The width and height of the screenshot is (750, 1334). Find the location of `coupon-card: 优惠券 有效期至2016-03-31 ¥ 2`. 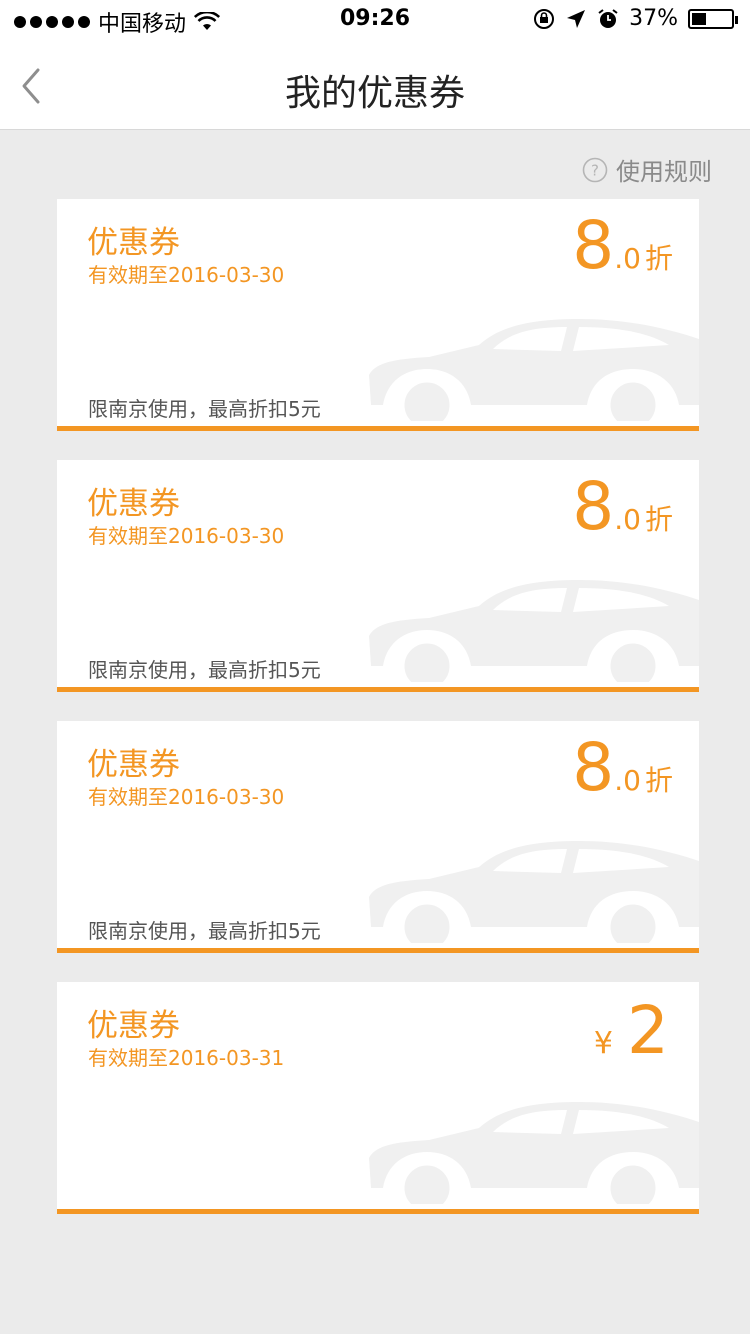

coupon-card: 优惠券 有效期至2016-03-31 ¥ 2 is located at coordinates (378, 1098).